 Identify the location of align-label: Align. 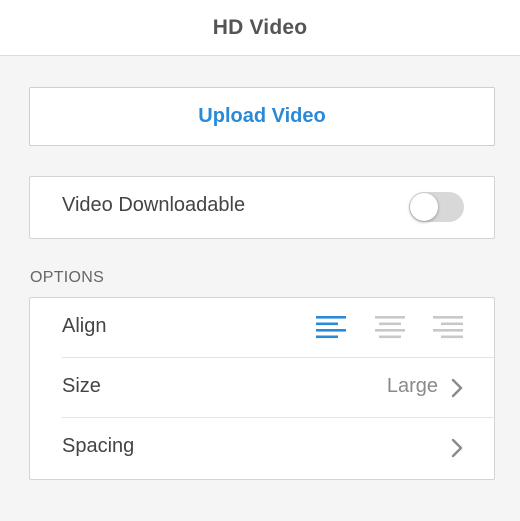
(84, 326).